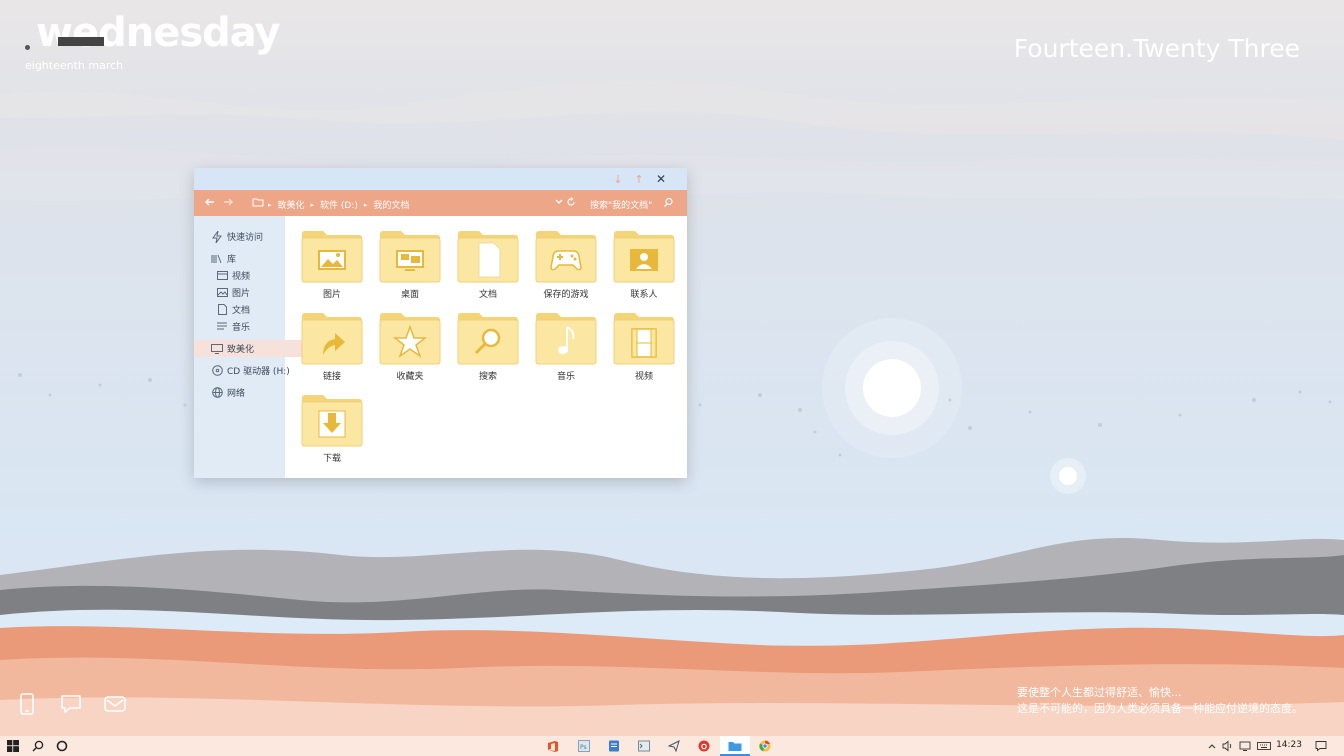  Describe the element at coordinates (232, 260) in the screenshot. I see `sidebar-item-label: 库` at that location.